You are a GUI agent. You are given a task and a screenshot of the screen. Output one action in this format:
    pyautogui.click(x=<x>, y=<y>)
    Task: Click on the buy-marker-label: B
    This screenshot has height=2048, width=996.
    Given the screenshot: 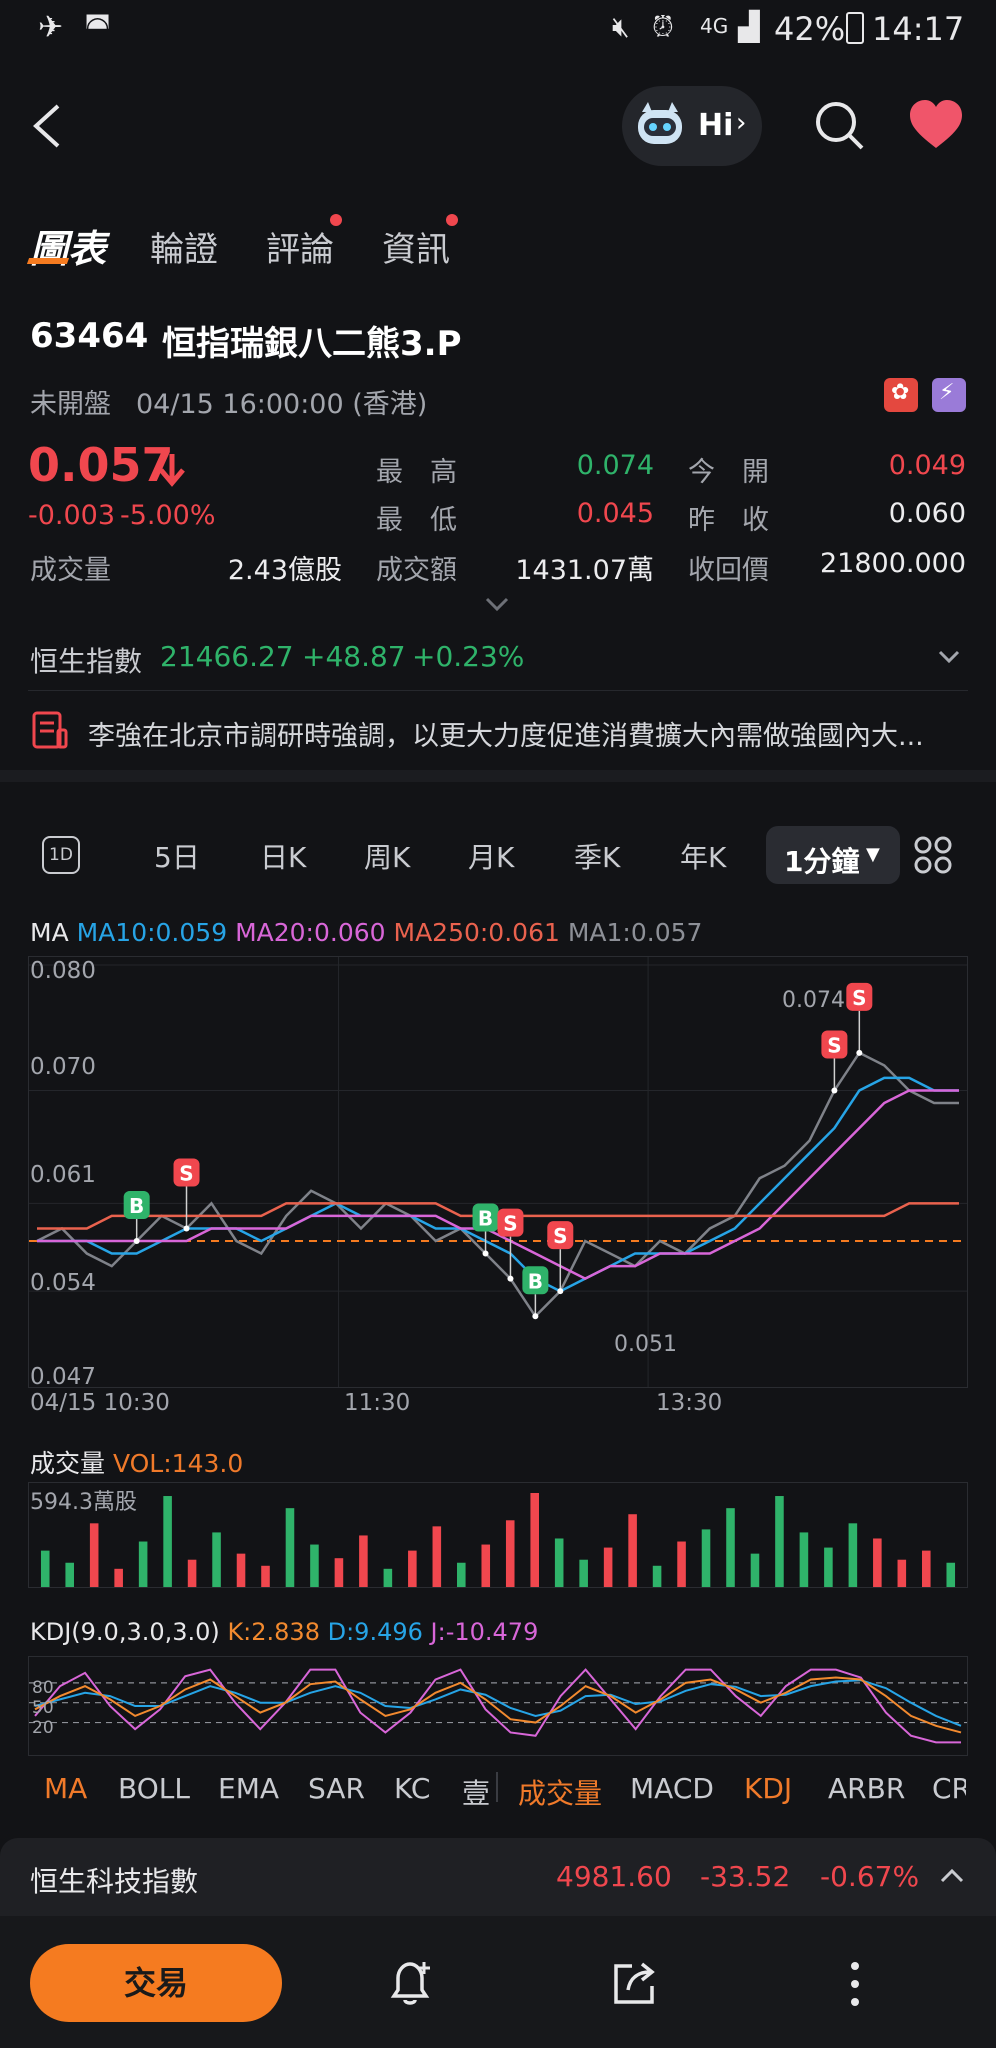 What is the action you would take?
    pyautogui.click(x=136, y=1206)
    